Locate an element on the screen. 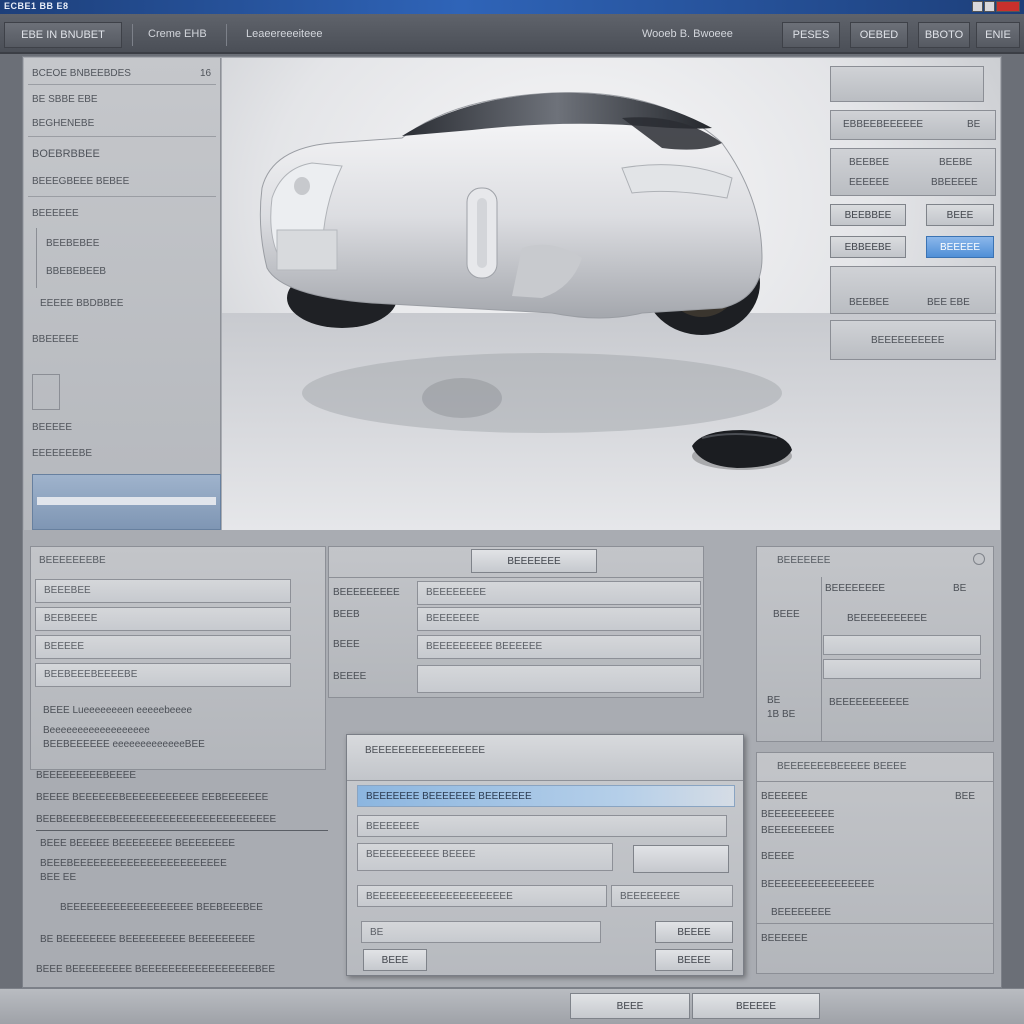 The height and width of the screenshot is (1024, 1024). info-line: BEEE BEEEEE BEEEEEEEE BEEEEEEEE is located at coordinates (138, 843).